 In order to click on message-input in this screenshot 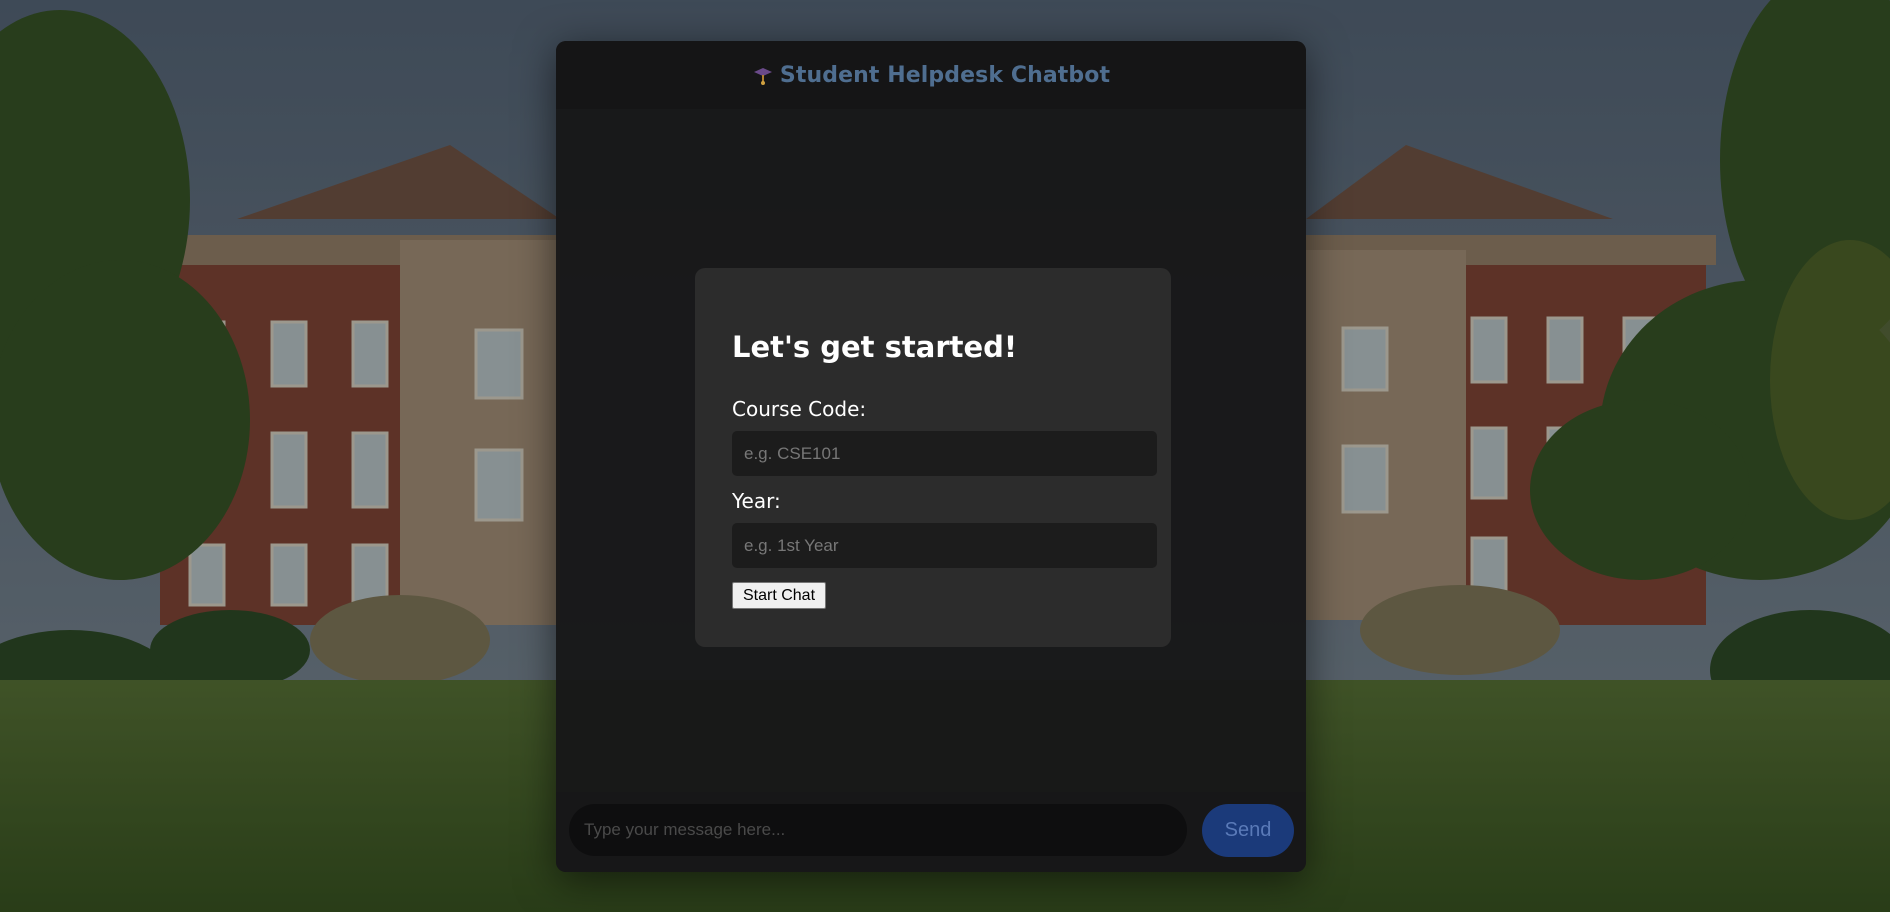, I will do `click(878, 830)`.